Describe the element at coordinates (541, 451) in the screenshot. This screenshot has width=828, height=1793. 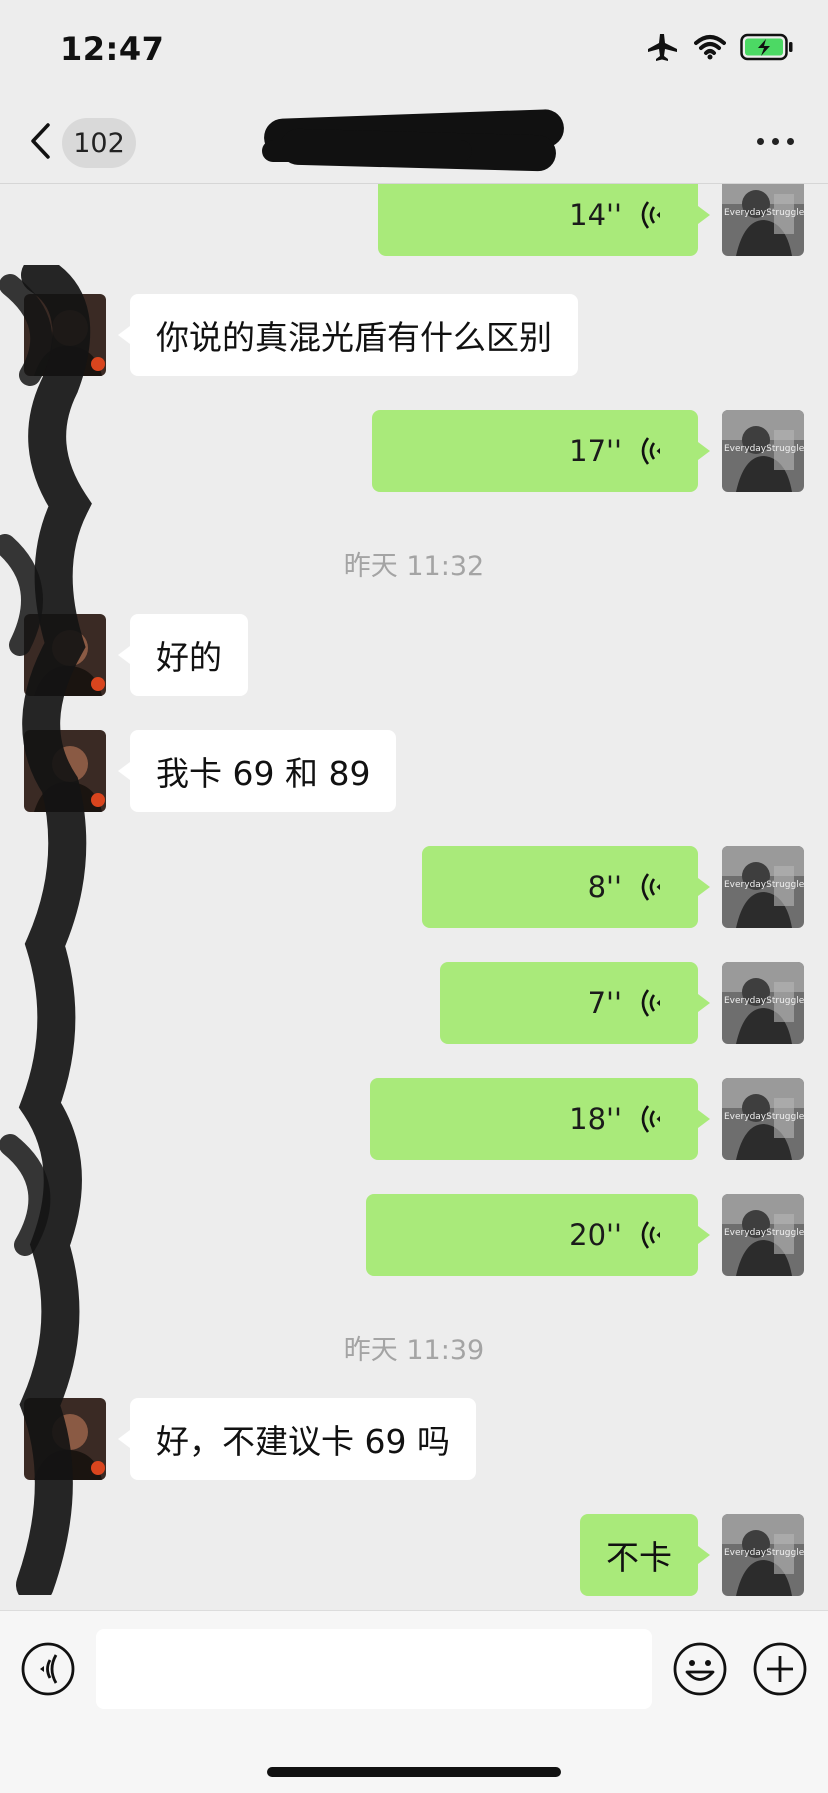
I see `voice-message-bubble: 17''` at that location.